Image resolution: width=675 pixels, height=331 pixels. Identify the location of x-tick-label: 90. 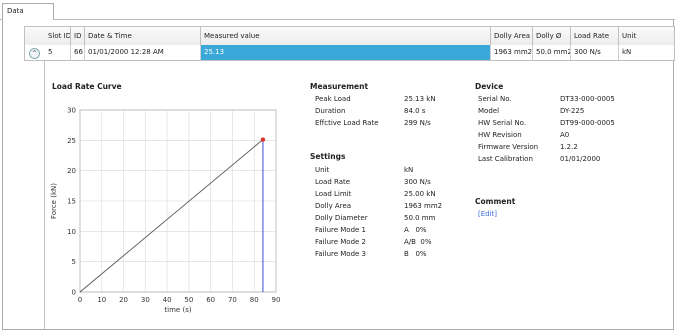
(276, 300).